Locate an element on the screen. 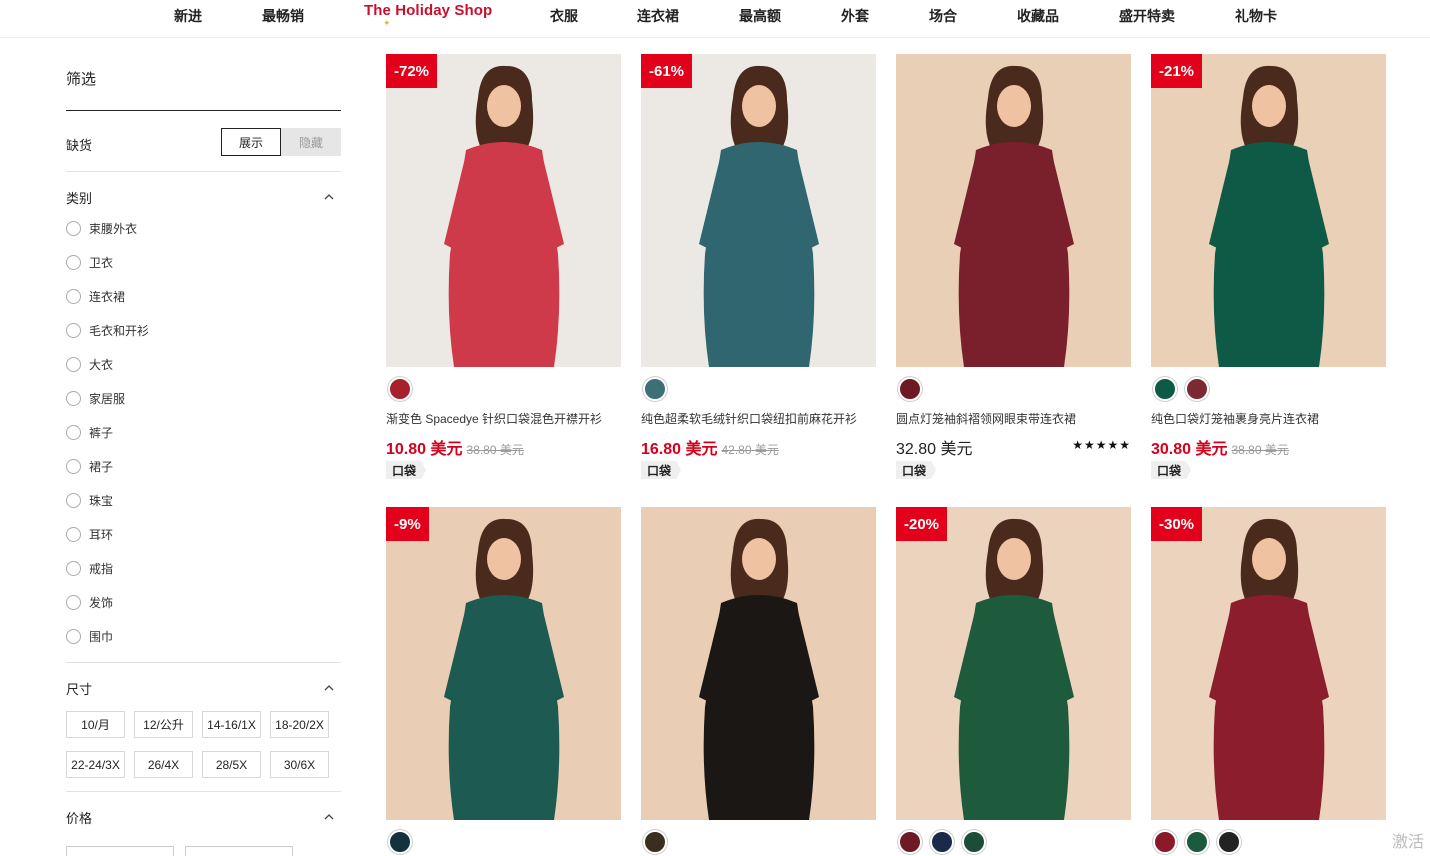 The image size is (1430, 856). show-button: 展示 is located at coordinates (251, 142).